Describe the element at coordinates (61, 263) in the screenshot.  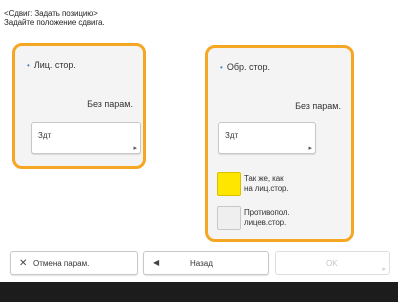
I see `cancel-settings-label: Отмена парам.` at that location.